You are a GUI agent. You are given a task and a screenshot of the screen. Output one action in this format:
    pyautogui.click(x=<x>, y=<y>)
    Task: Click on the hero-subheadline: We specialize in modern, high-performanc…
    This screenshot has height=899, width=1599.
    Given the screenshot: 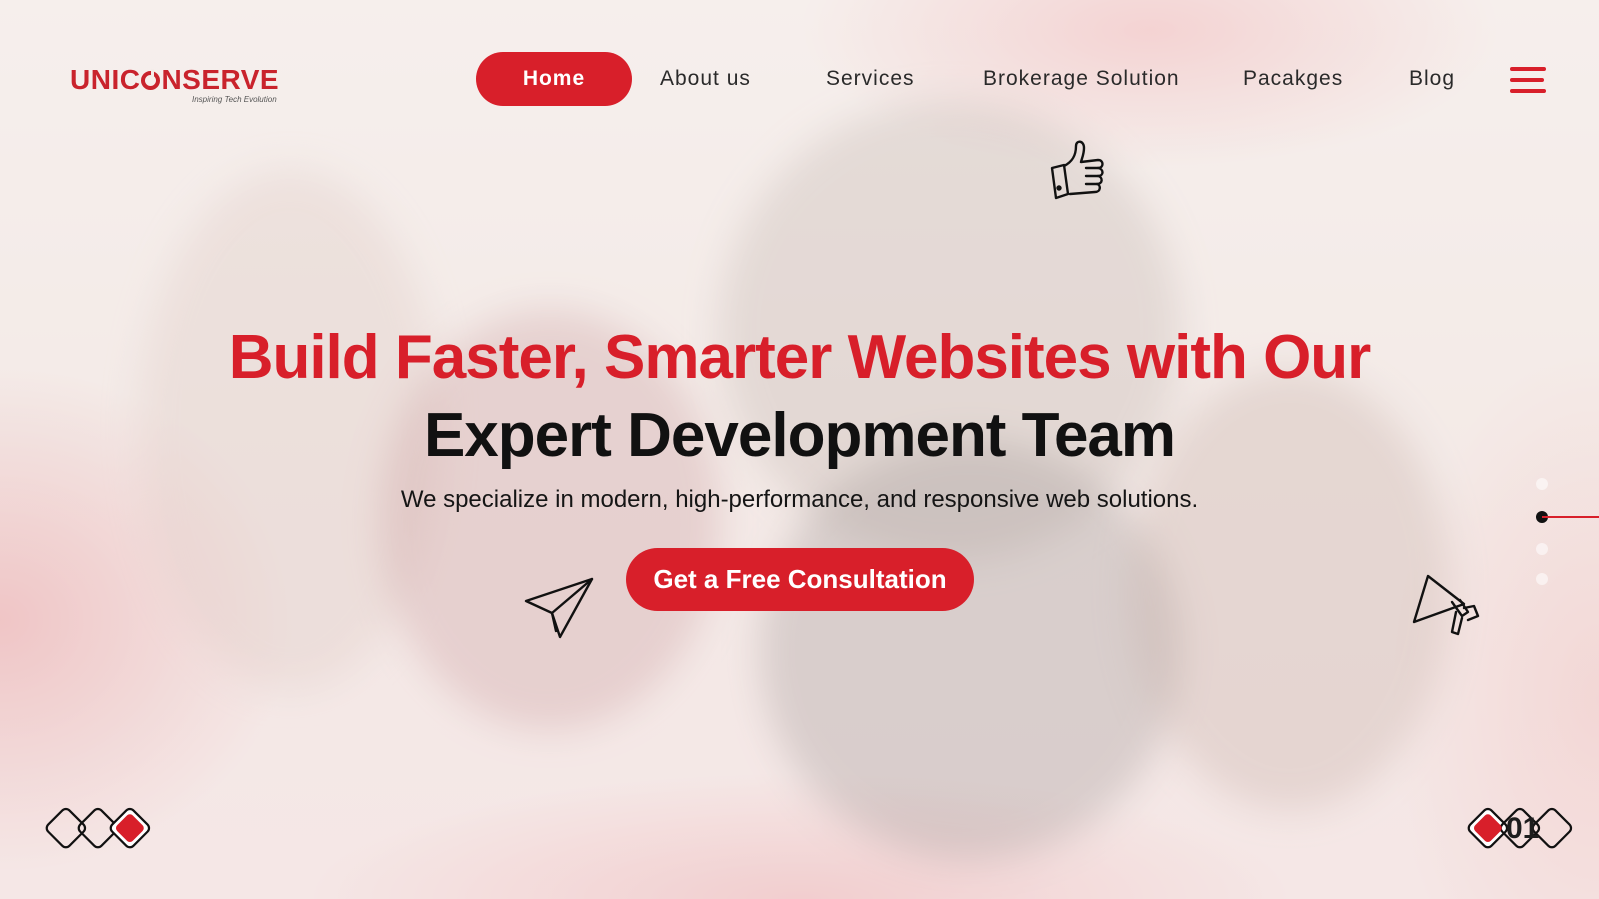 What is the action you would take?
    pyautogui.click(x=799, y=499)
    